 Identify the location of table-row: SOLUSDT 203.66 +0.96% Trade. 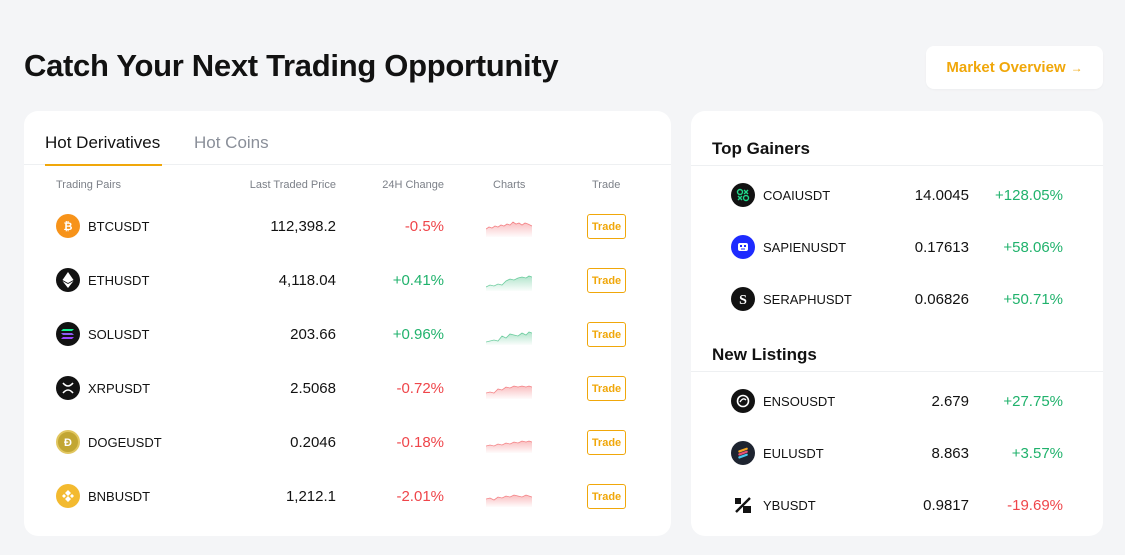
(347, 334).